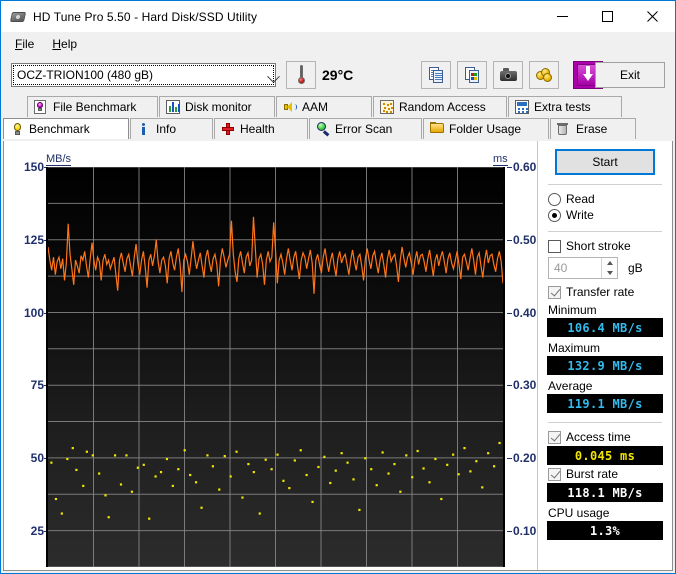  I want to click on minimize-button, so click(562, 16).